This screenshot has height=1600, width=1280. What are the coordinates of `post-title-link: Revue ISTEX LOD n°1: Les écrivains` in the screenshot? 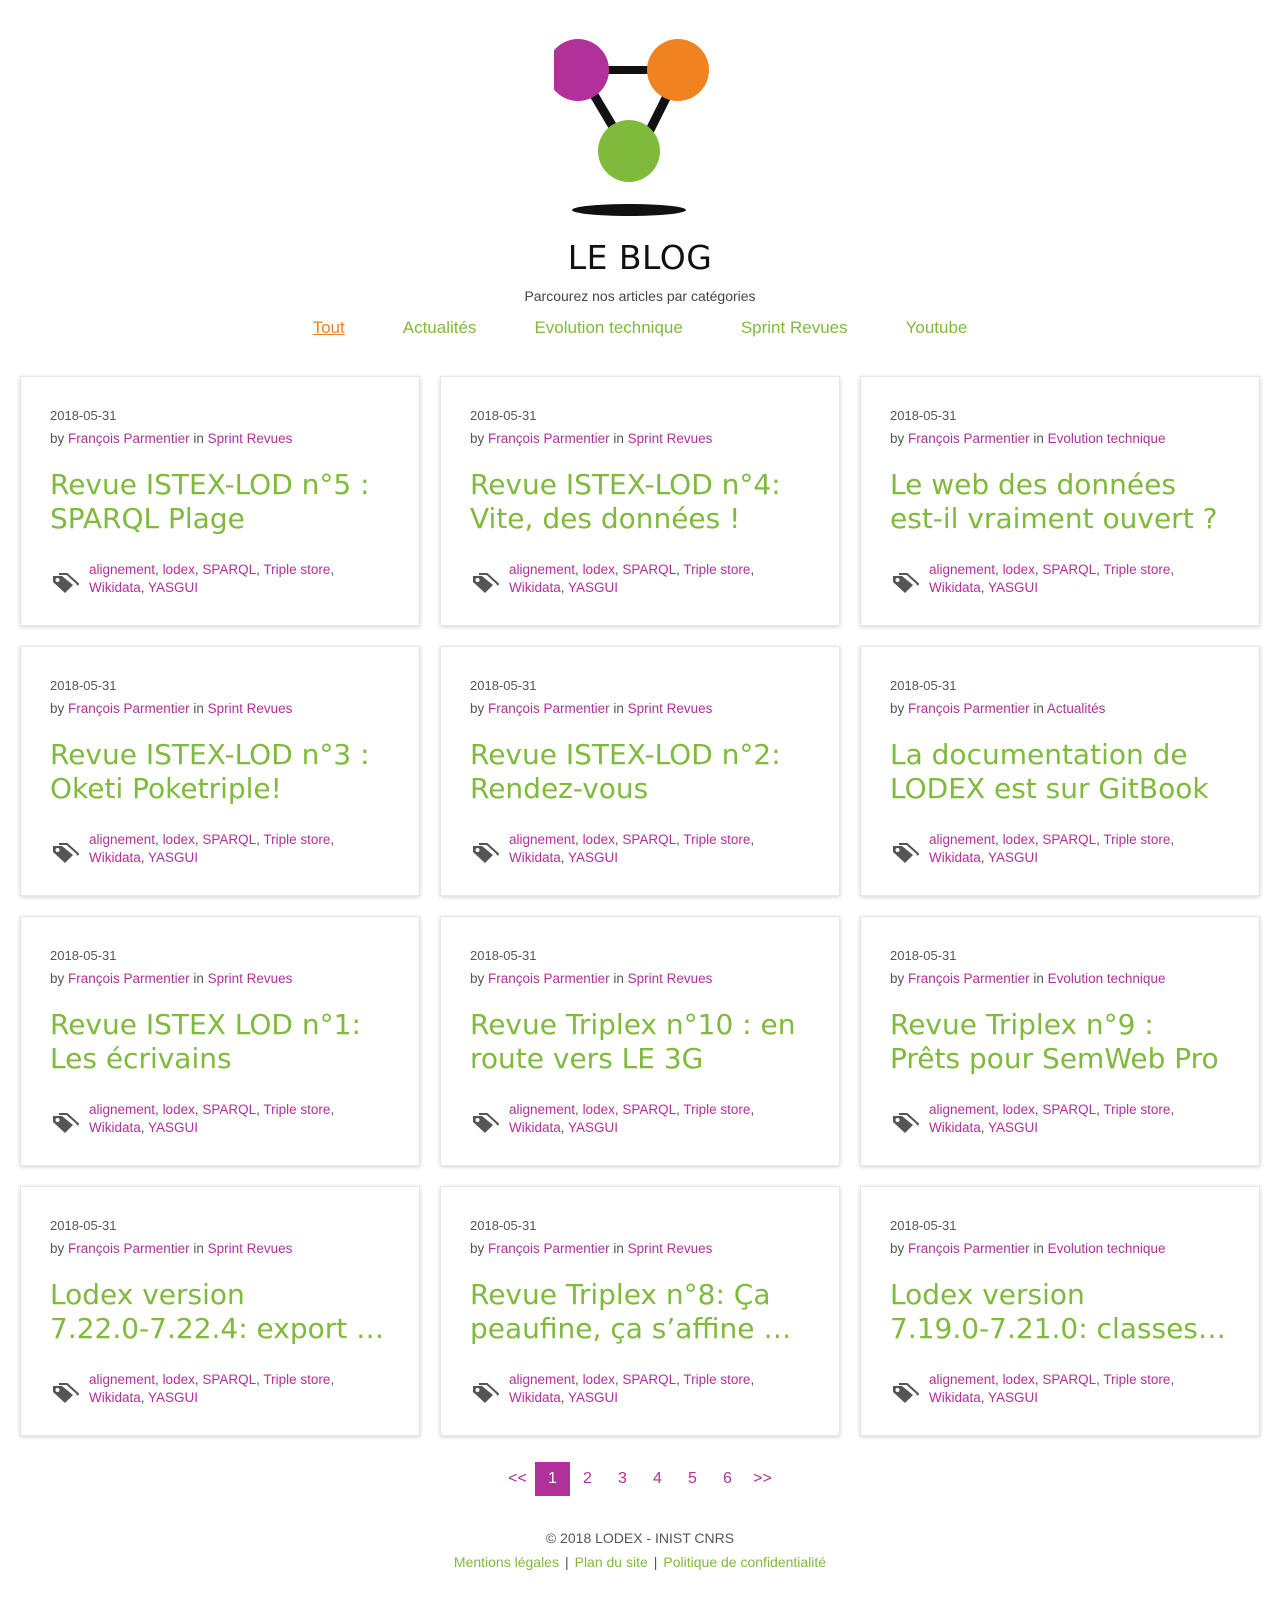 It's located at (220, 1042).